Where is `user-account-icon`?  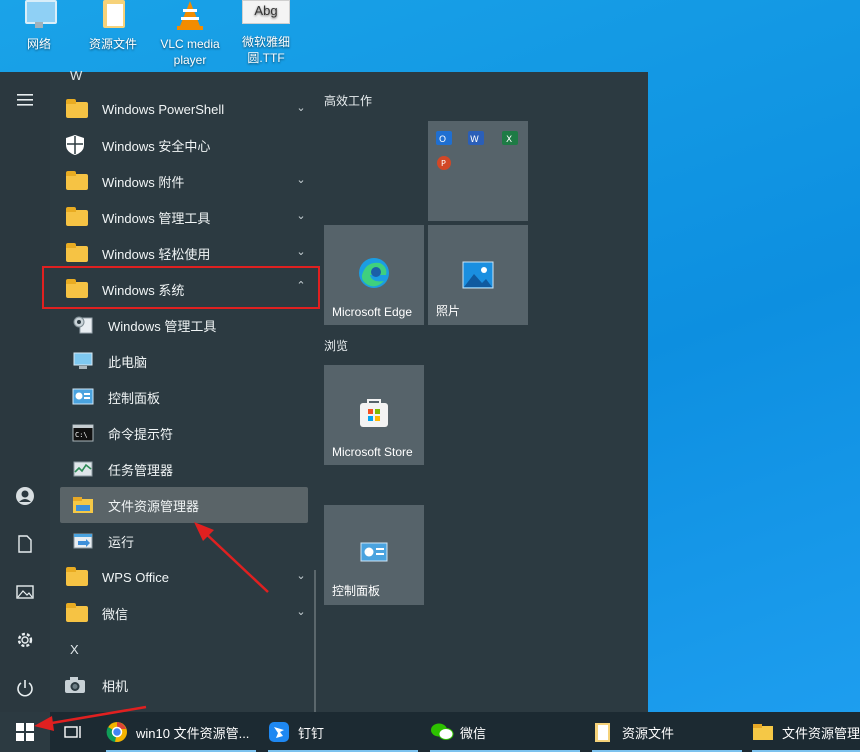
user-account-icon is located at coordinates (25, 496).